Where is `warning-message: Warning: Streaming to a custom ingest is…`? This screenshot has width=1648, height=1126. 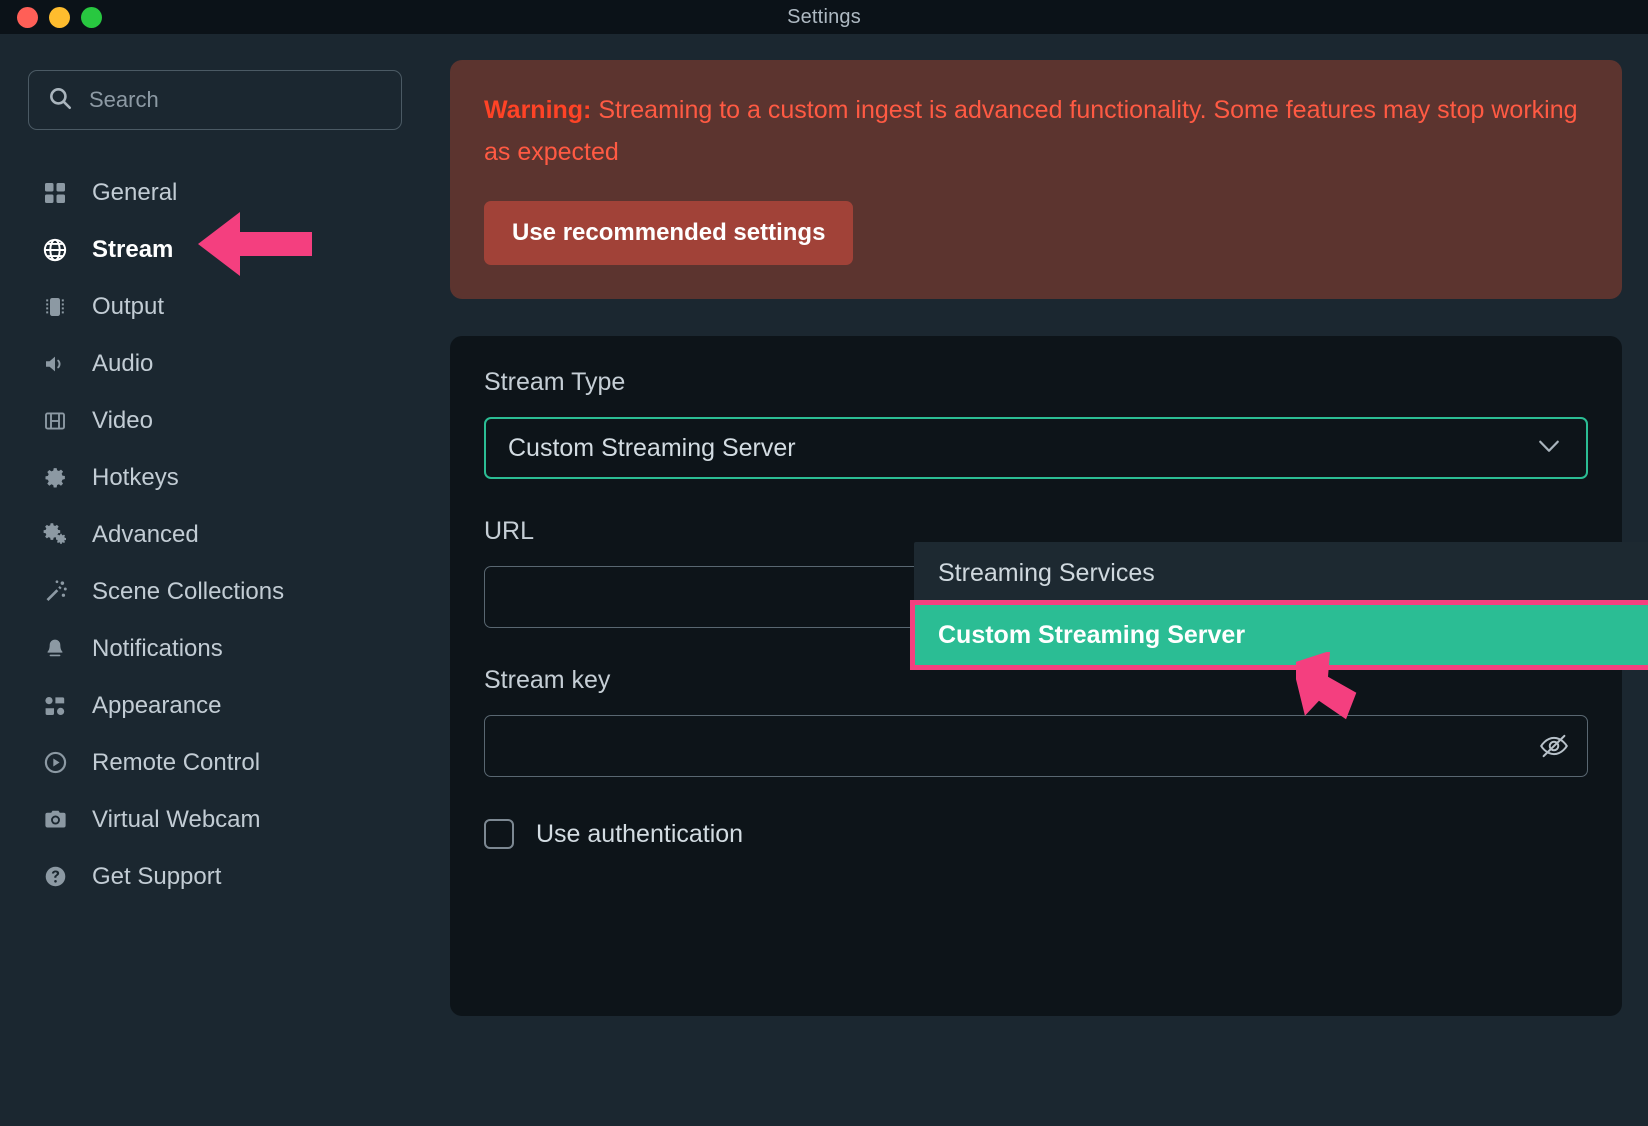 warning-message: Warning: Streaming to a custom ingest is… is located at coordinates (1036, 131).